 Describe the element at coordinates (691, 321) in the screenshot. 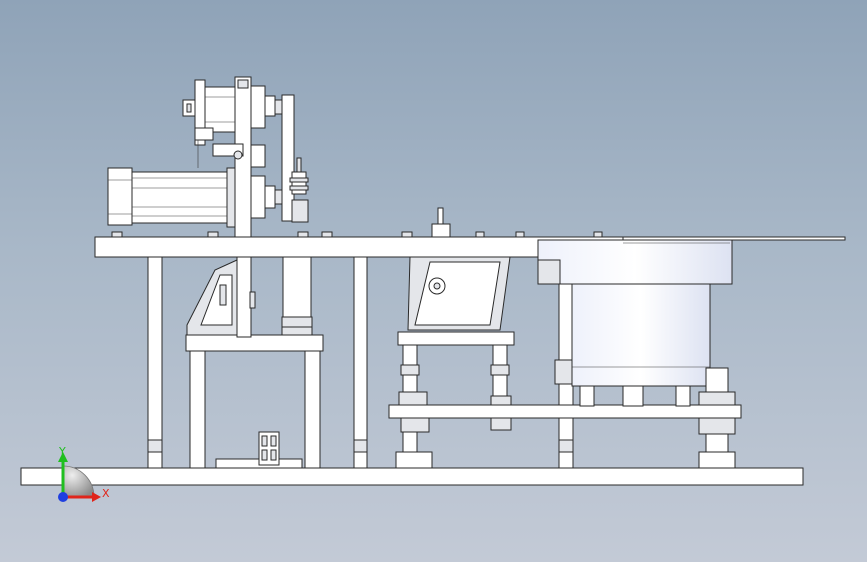

I see `vibratory-bowl` at that location.